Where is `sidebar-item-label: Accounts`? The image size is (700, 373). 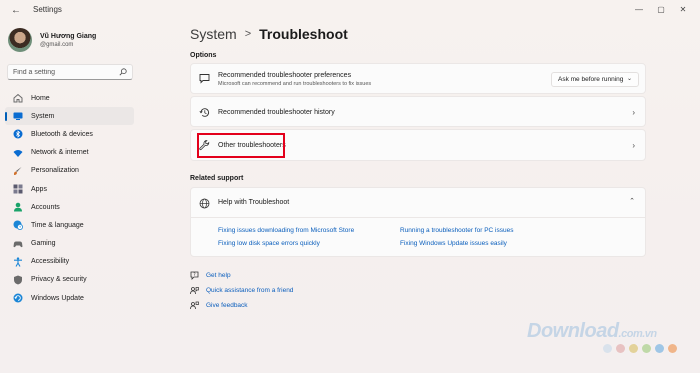 sidebar-item-label: Accounts is located at coordinates (45, 207).